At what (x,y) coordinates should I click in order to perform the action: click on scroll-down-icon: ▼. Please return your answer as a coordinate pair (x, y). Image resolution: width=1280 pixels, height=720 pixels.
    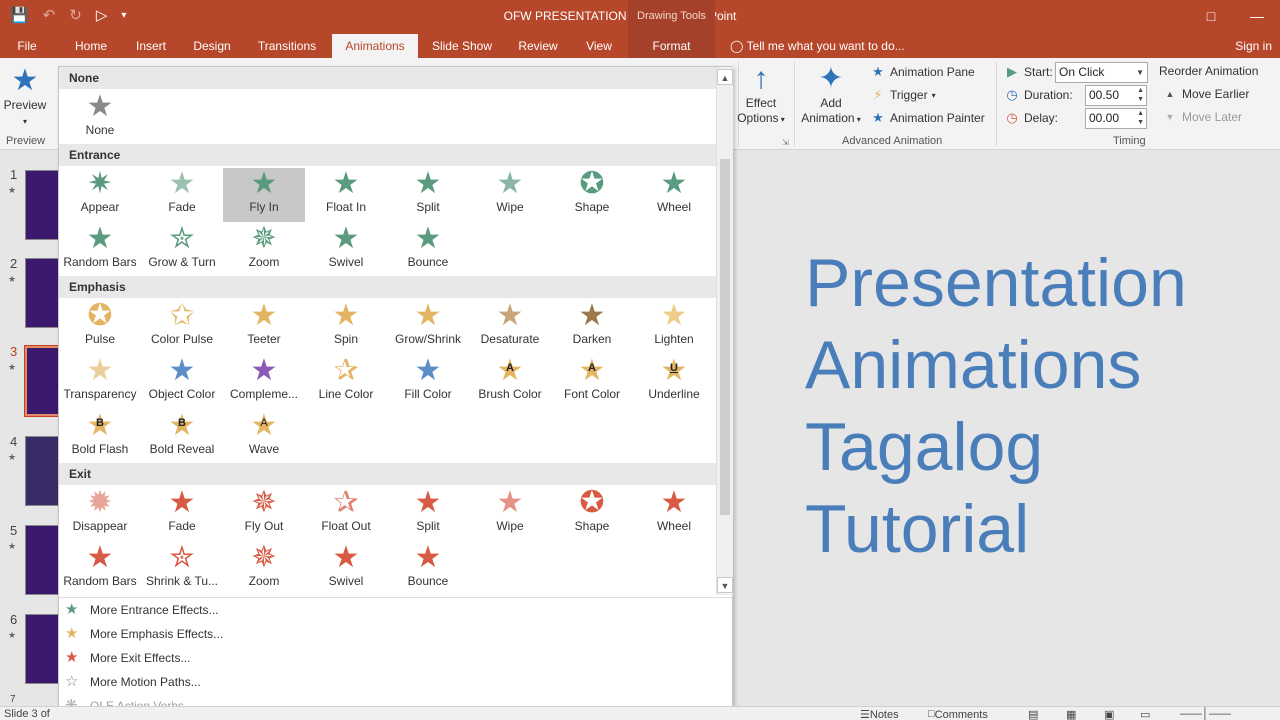
    Looking at the image, I should click on (725, 585).